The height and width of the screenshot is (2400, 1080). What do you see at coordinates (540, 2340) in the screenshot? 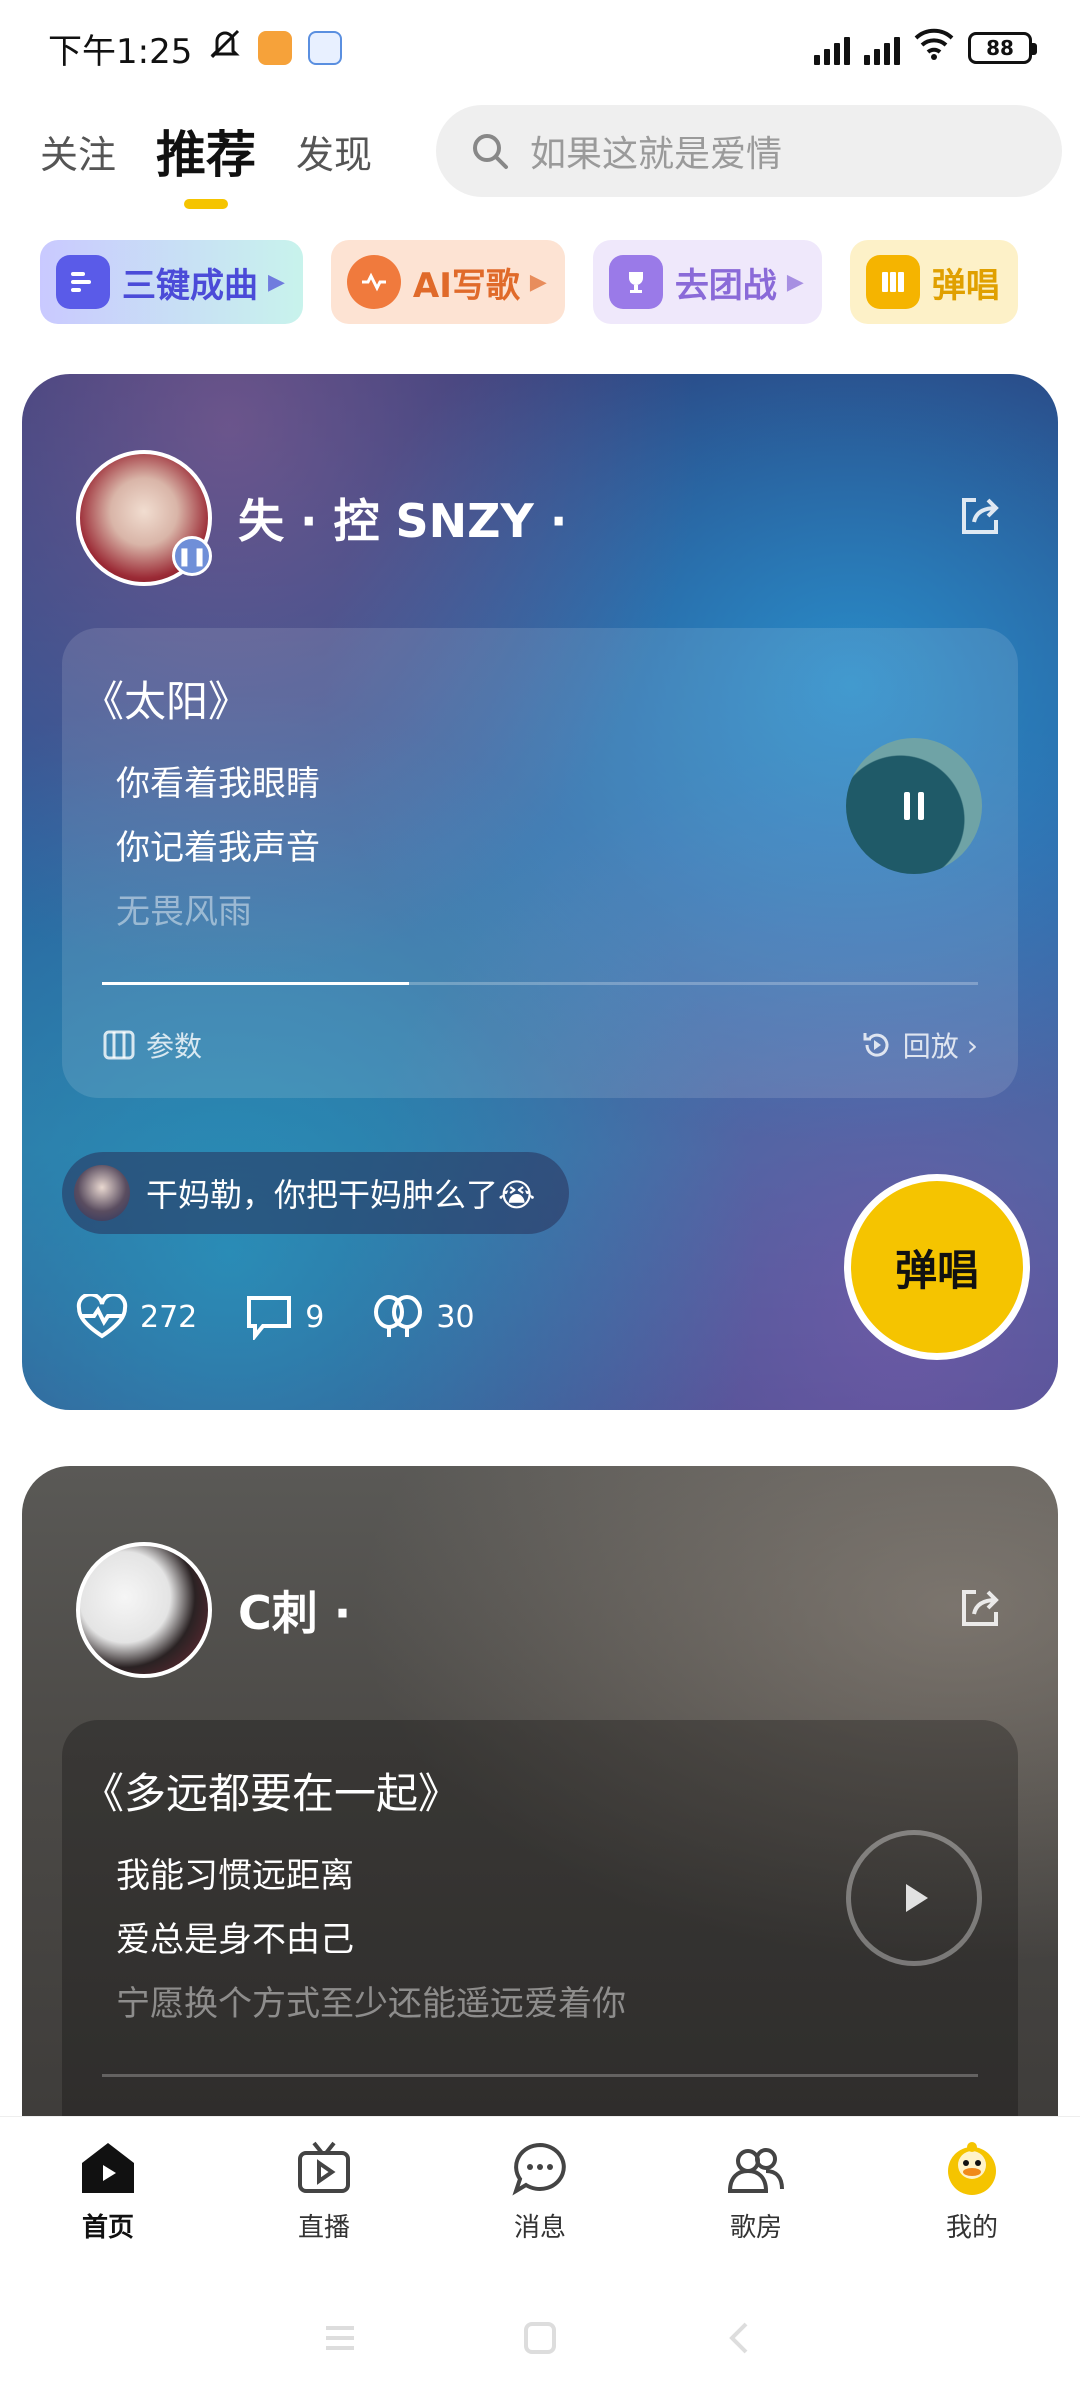
I see `home-square-icon` at bounding box center [540, 2340].